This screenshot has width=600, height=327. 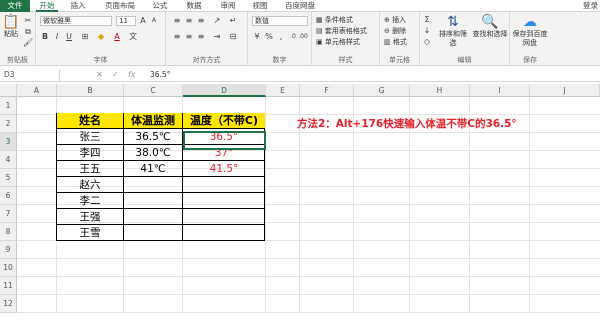 I want to click on tab-formulas: 公式, so click(x=160, y=6).